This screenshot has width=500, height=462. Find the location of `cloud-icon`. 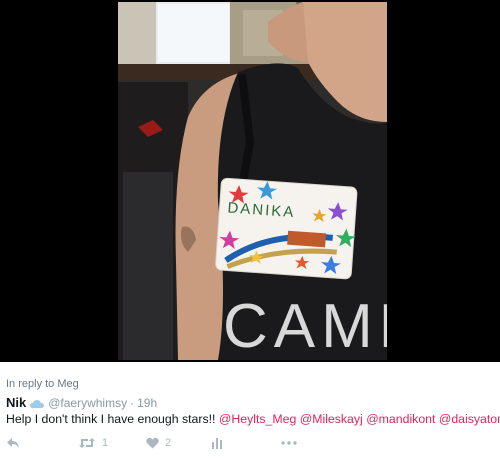

cloud-icon is located at coordinates (37, 403).